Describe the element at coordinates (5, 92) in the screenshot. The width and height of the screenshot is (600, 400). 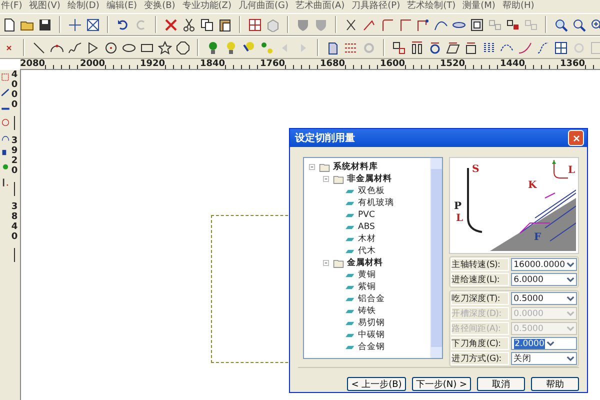
I see `pen-icon` at that location.